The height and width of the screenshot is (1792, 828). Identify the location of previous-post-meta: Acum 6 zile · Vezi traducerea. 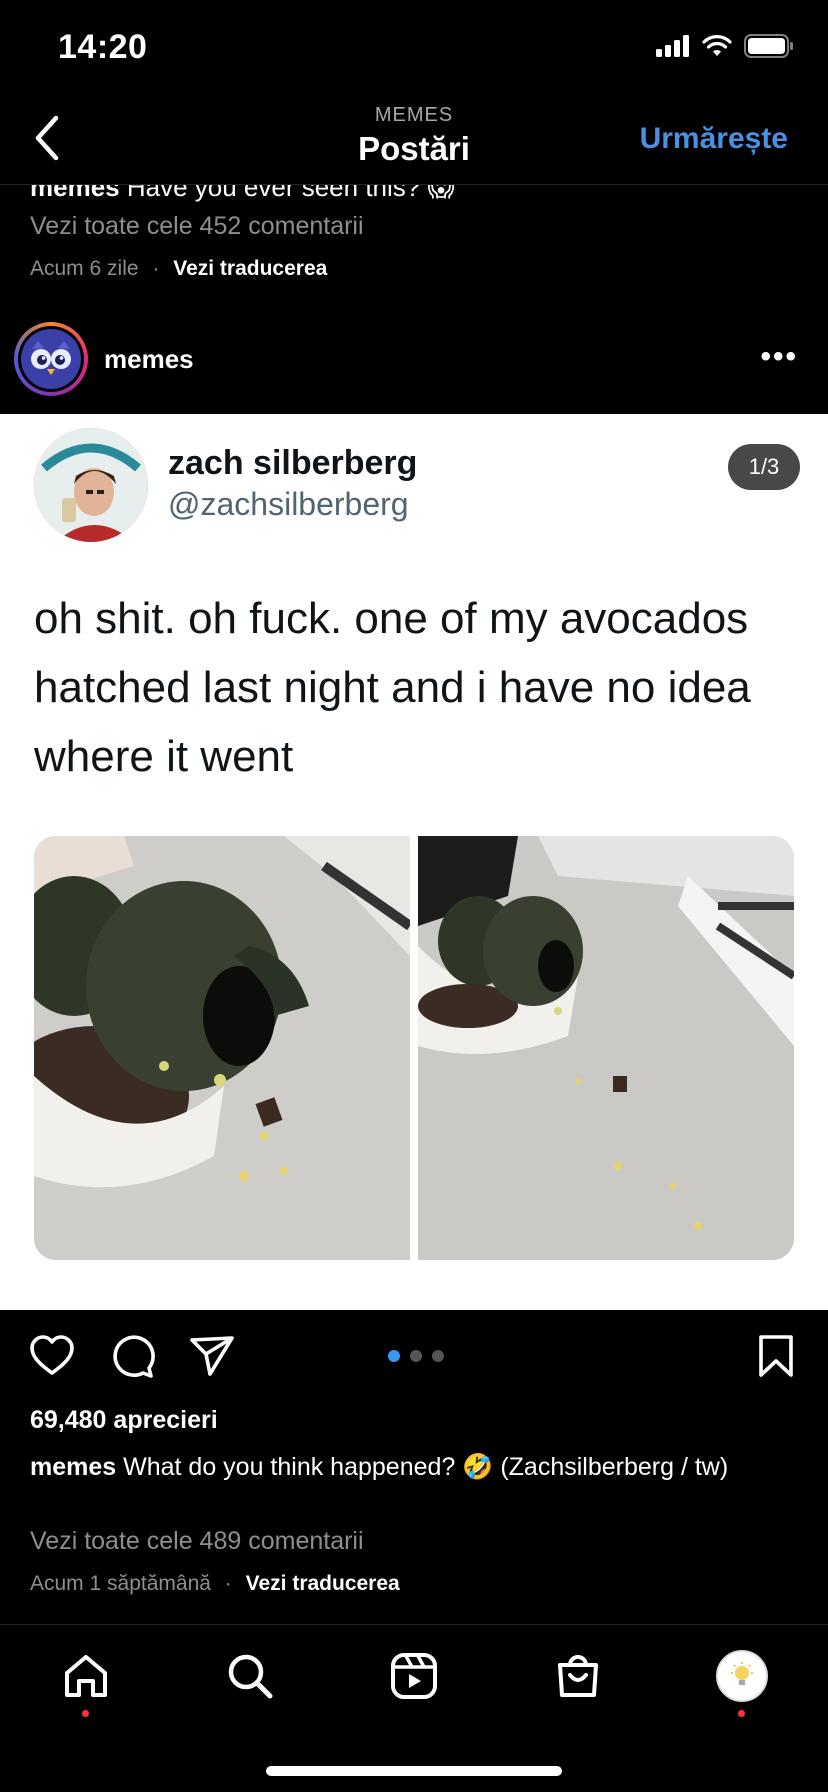
(178, 269).